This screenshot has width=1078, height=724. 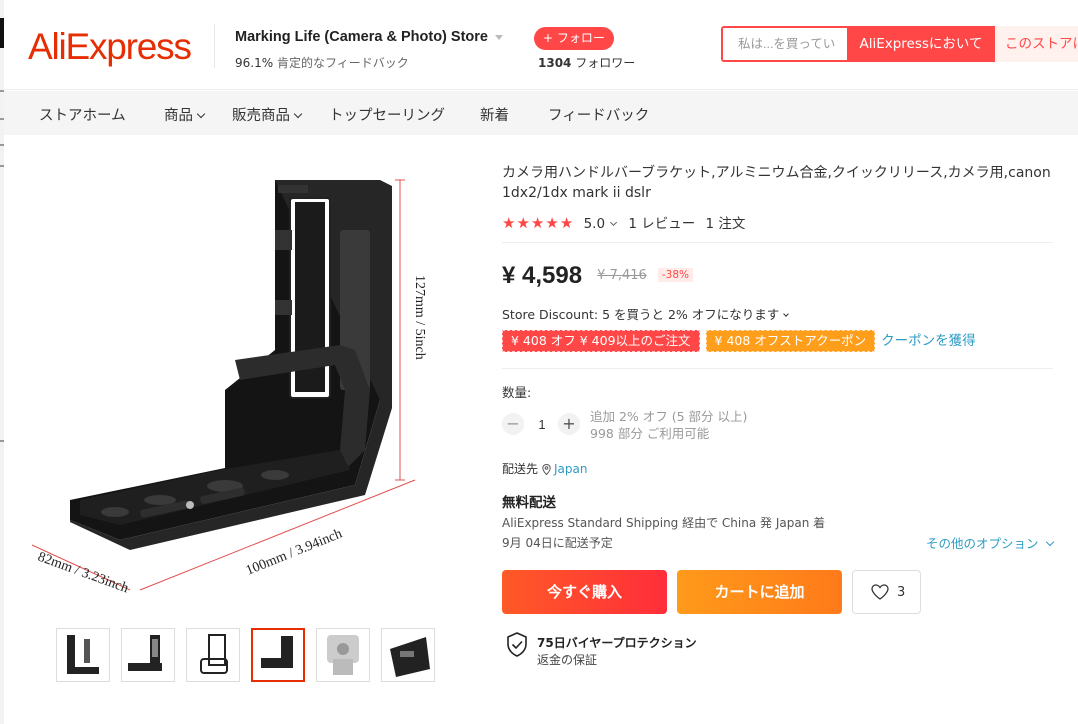 What do you see at coordinates (499, 37) in the screenshot?
I see `store-menu-caret-icon` at bounding box center [499, 37].